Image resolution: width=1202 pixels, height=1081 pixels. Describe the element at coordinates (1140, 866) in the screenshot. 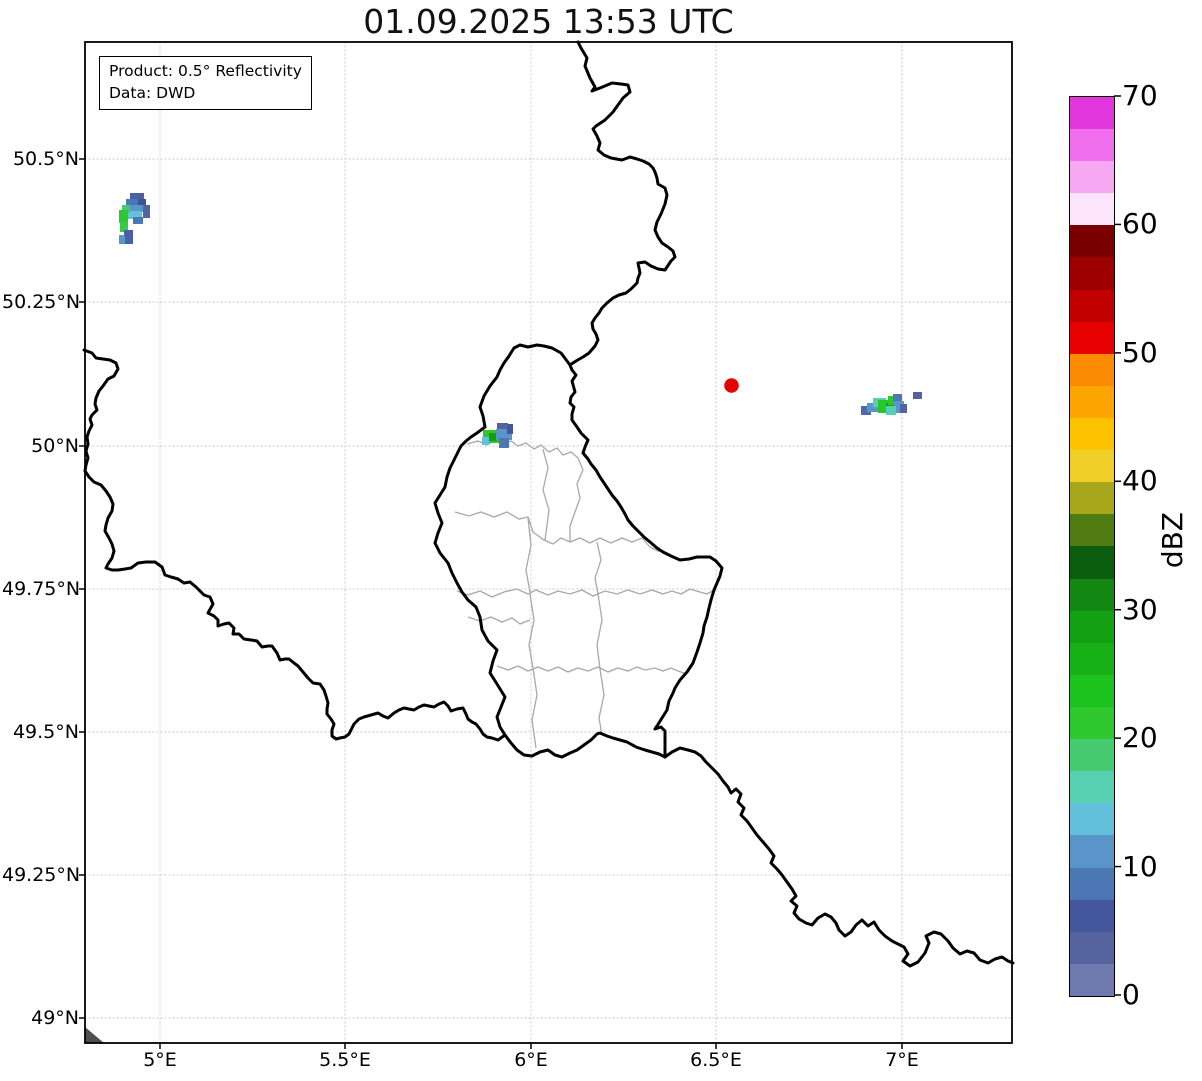

I see `colorbar-tick-label: 10` at that location.